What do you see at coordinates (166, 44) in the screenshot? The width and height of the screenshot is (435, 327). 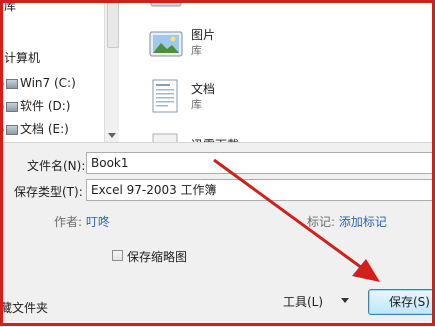 I see `picture-library-icon` at bounding box center [166, 44].